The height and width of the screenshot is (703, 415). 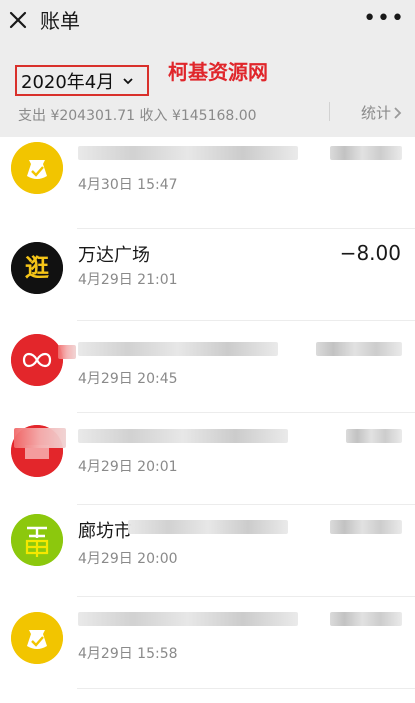 What do you see at coordinates (37, 360) in the screenshot?
I see `infinity-logo-icon` at bounding box center [37, 360].